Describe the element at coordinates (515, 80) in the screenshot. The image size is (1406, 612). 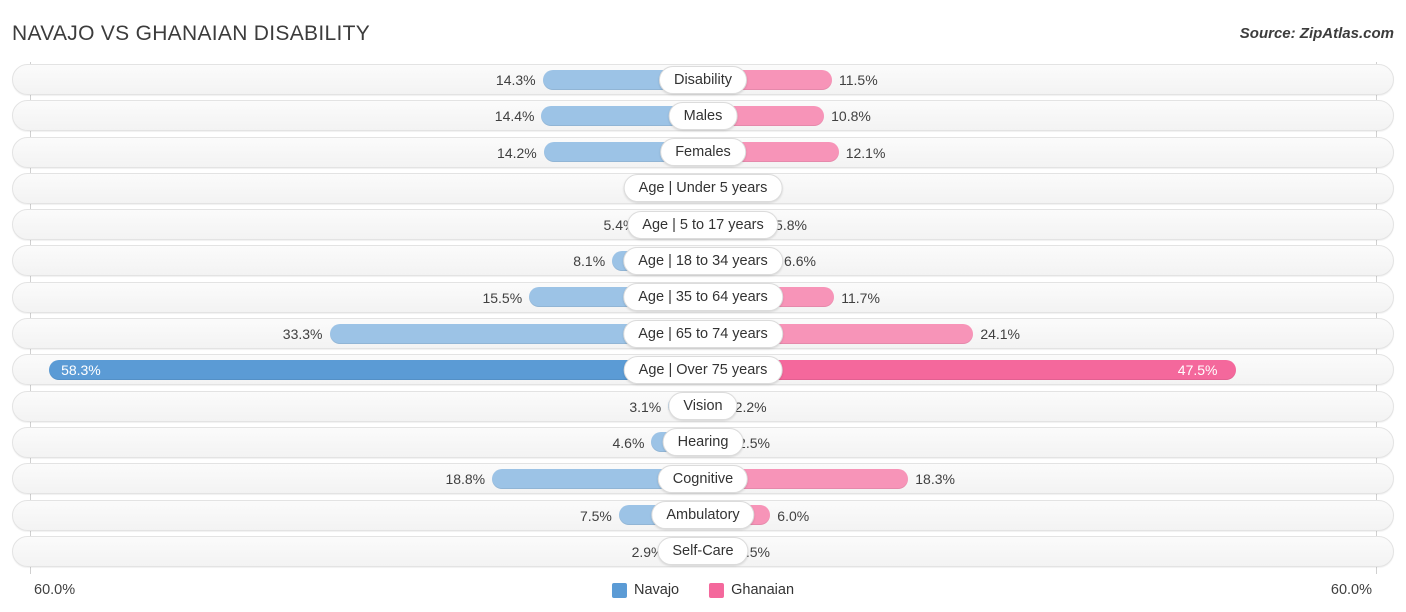
I see `value-label-navajo: 14.3%` at that location.